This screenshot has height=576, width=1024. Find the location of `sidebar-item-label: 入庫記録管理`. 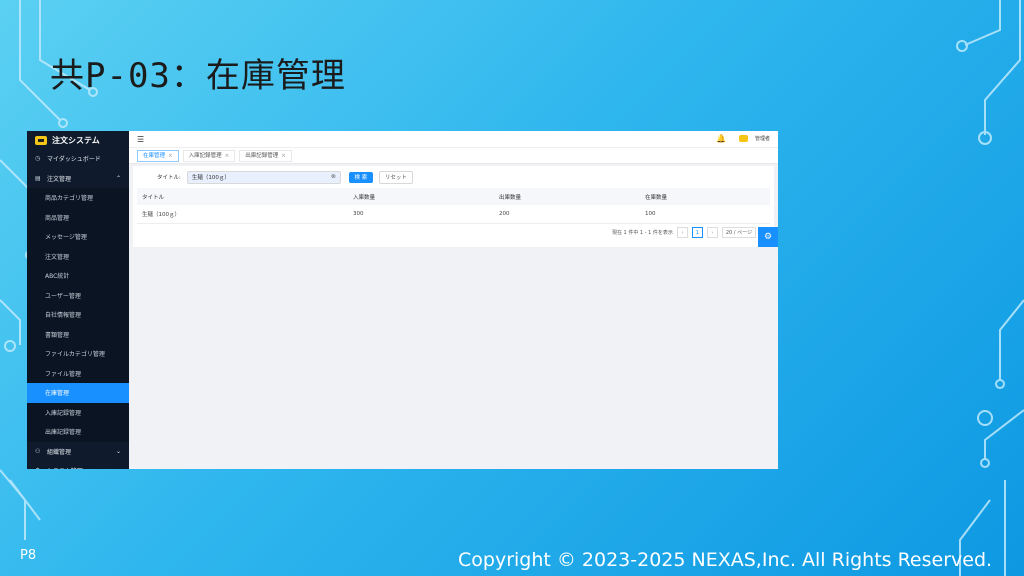

sidebar-item-label: 入庫記録管理 is located at coordinates (63, 413).